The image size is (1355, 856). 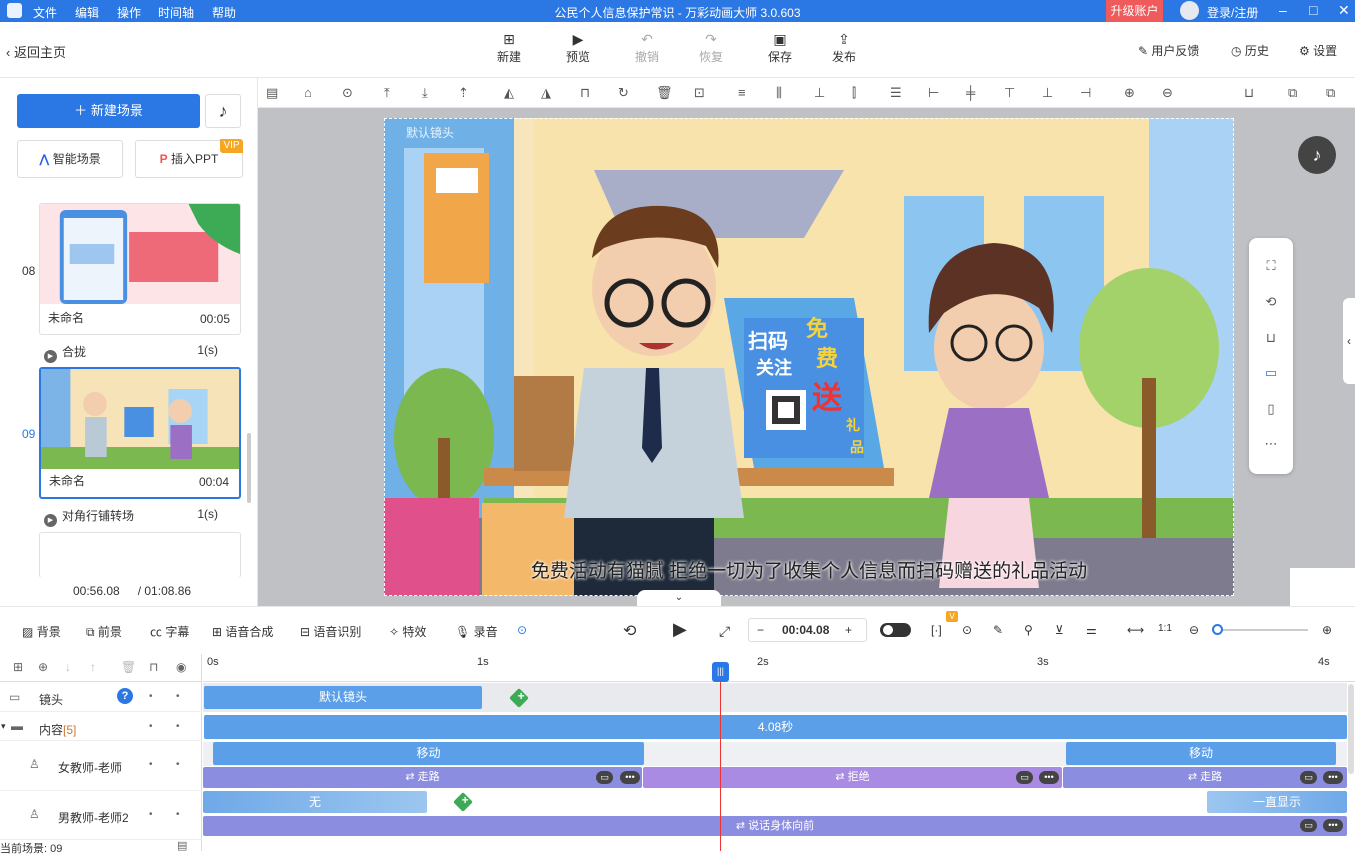 What do you see at coordinates (1129, 93) in the screenshot?
I see `zoom-in-icon: ⊕` at bounding box center [1129, 93].